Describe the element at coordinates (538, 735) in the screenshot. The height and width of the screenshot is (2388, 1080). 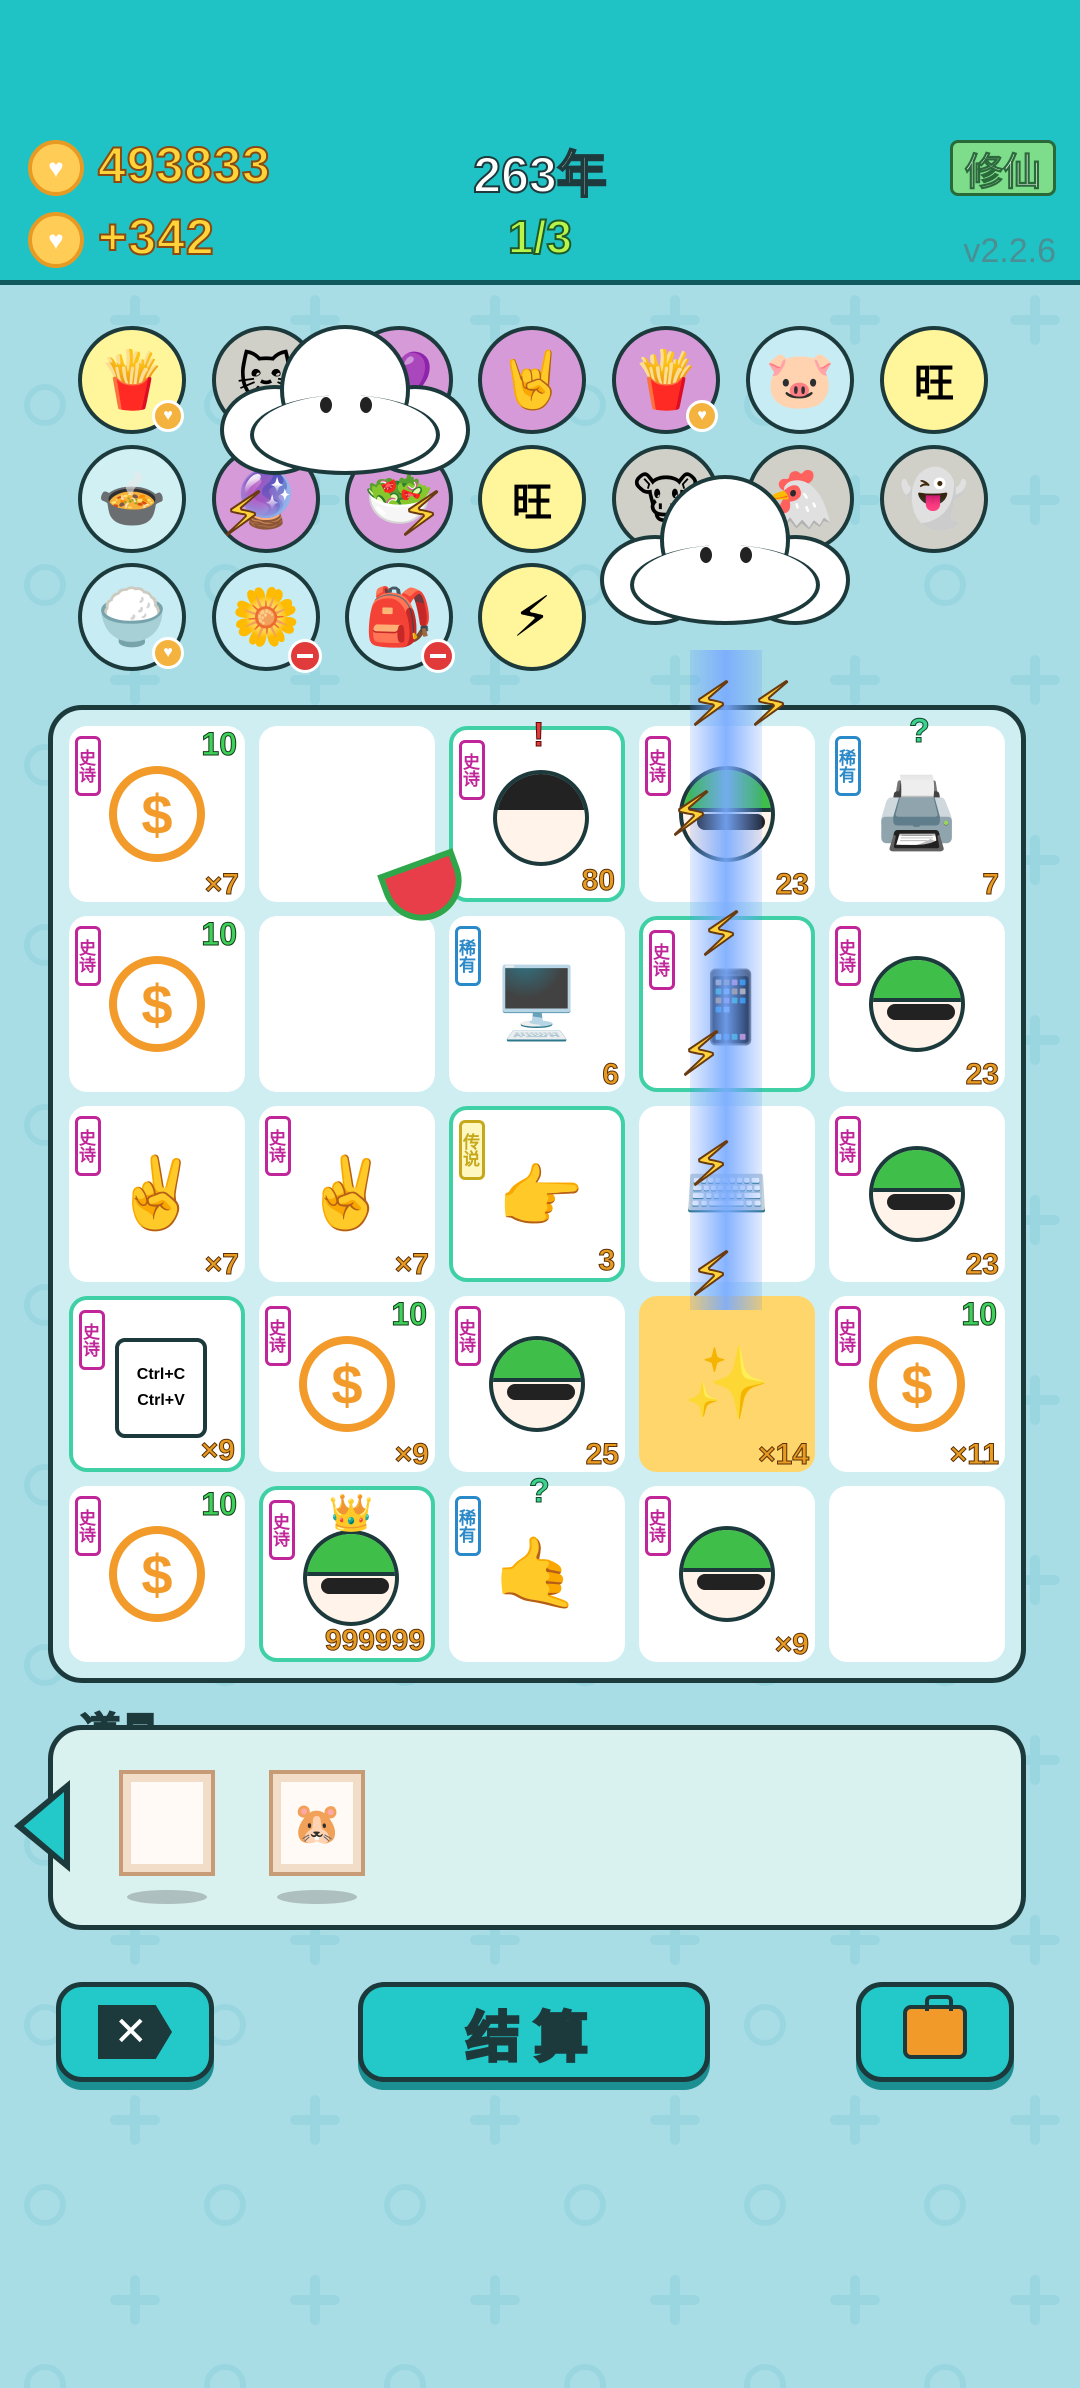
I see `alert-icon: !` at that location.